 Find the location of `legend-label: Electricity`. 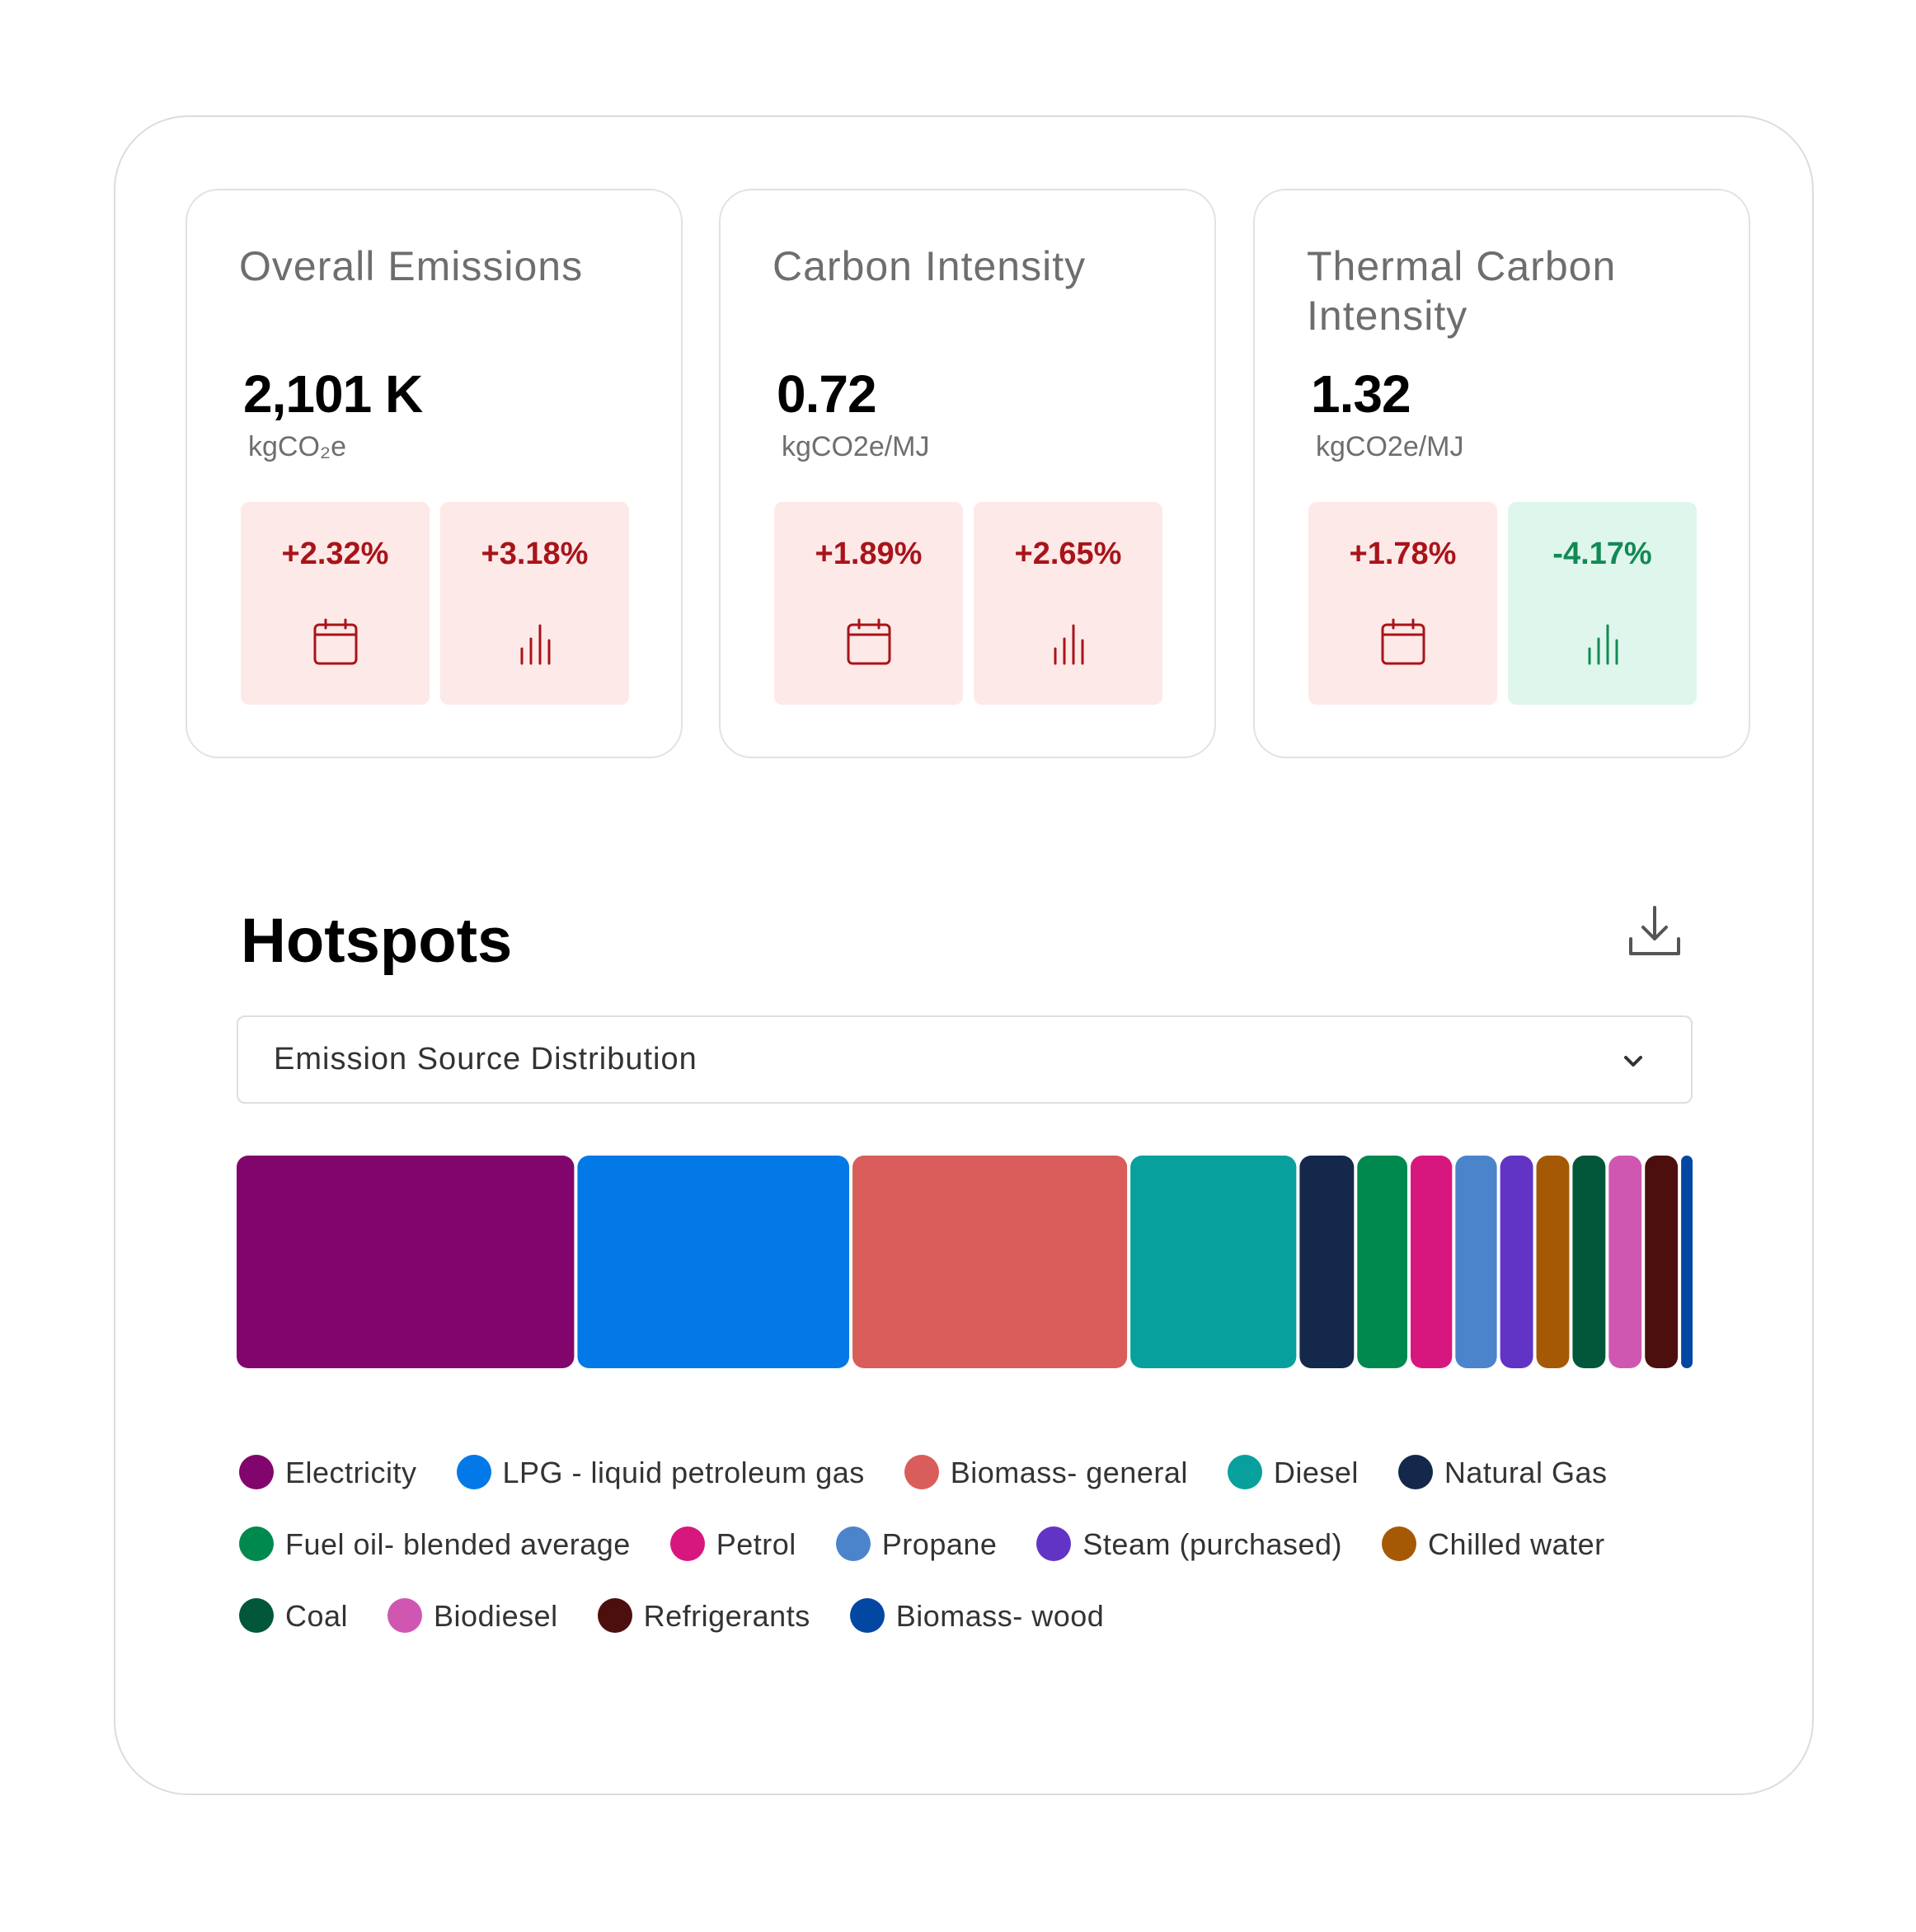

legend-label: Electricity is located at coordinates (351, 1472).